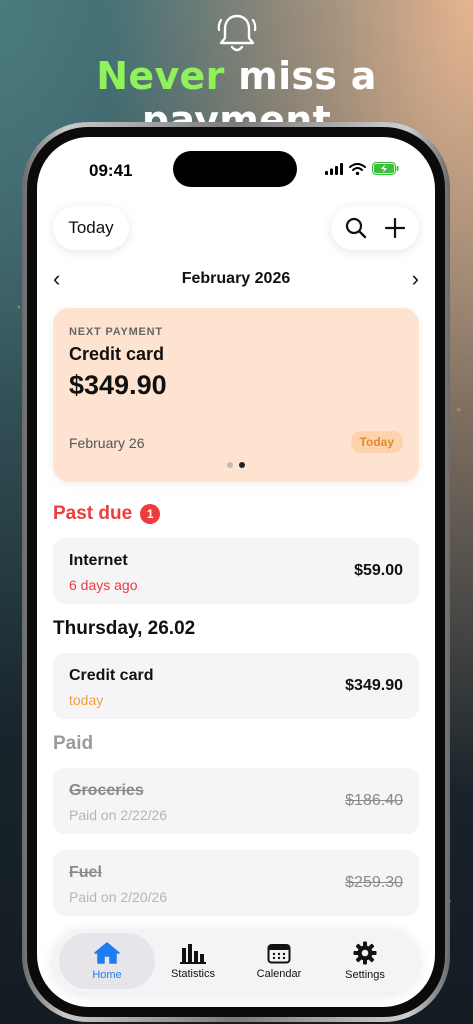  What do you see at coordinates (236, 883) in the screenshot?
I see `paid-row: Fuel Paid on 2/20/26 $259.30` at bounding box center [236, 883].